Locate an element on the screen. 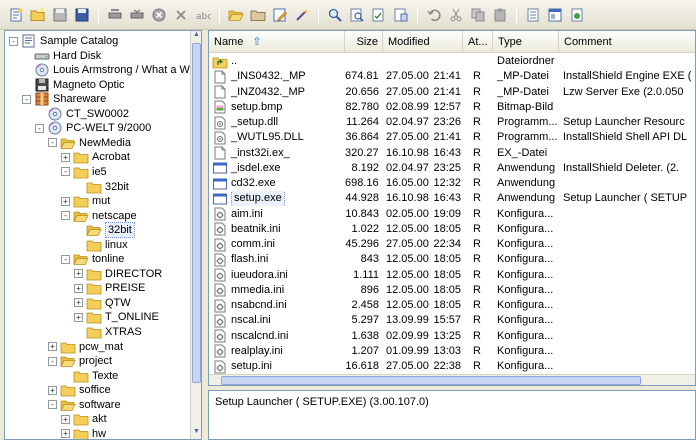  rename-icon: abc is located at coordinates (203, 15).